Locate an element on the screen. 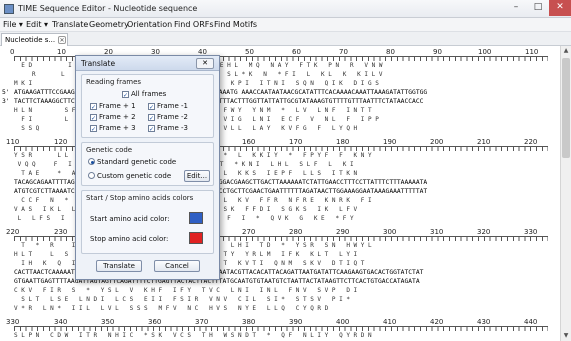 The image size is (571, 341). frame-minus2-checkbox: ✓ Frame -2 is located at coordinates (168, 117).